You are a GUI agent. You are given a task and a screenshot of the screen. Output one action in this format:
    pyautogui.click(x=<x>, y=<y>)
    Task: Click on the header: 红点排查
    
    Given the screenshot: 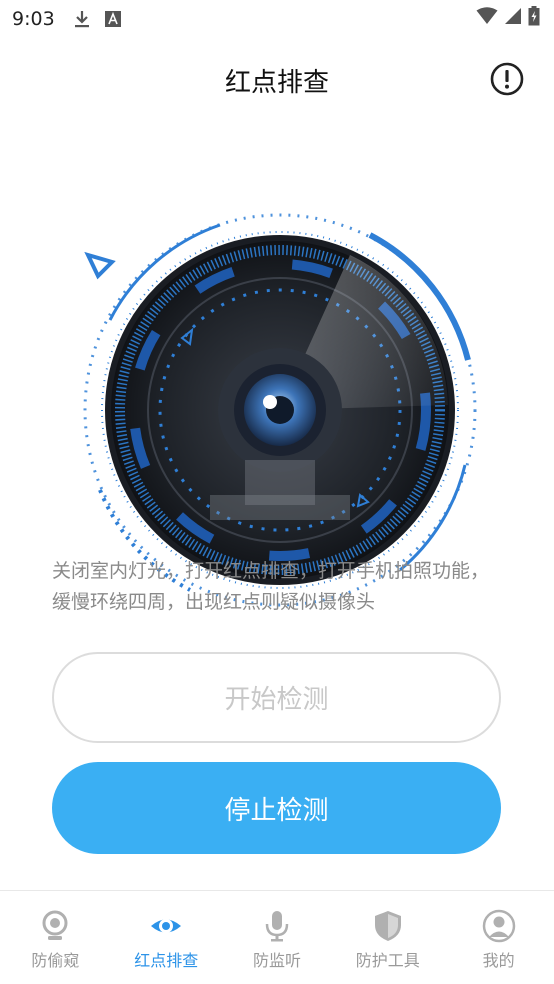 What is the action you would take?
    pyautogui.click(x=277, y=80)
    